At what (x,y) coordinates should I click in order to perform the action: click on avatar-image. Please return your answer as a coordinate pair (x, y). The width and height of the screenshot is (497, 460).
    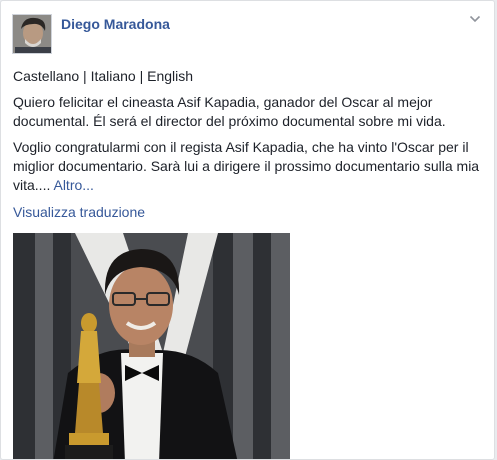
    Looking at the image, I should click on (32, 34).